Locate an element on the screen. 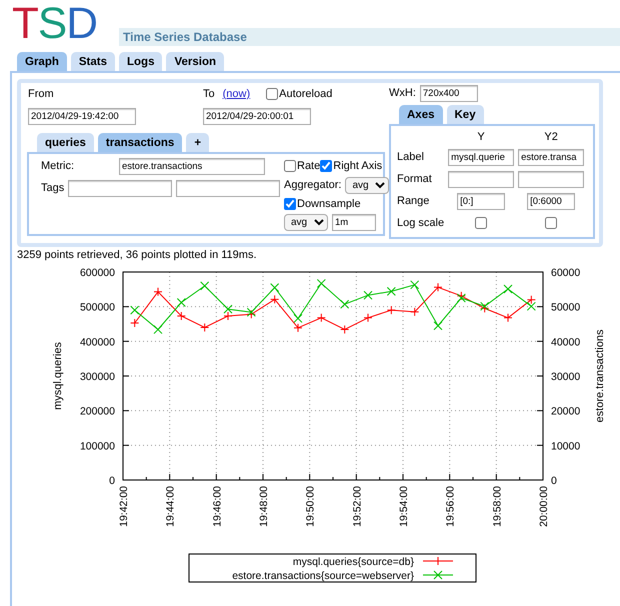 This screenshot has width=620, height=606. axis-tick-label: 19:52:00 is located at coordinates (357, 506).